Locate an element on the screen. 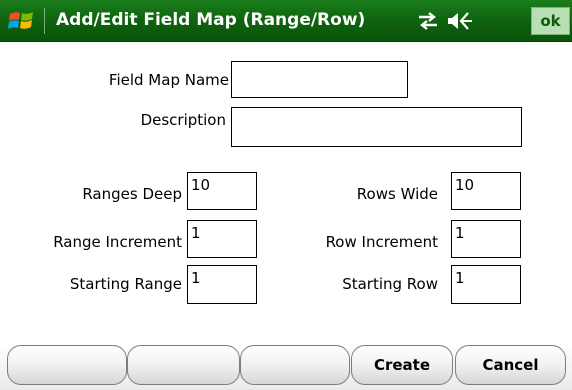 The image size is (572, 390). ranges-deep-label: Ranges Deep is located at coordinates (132, 194).